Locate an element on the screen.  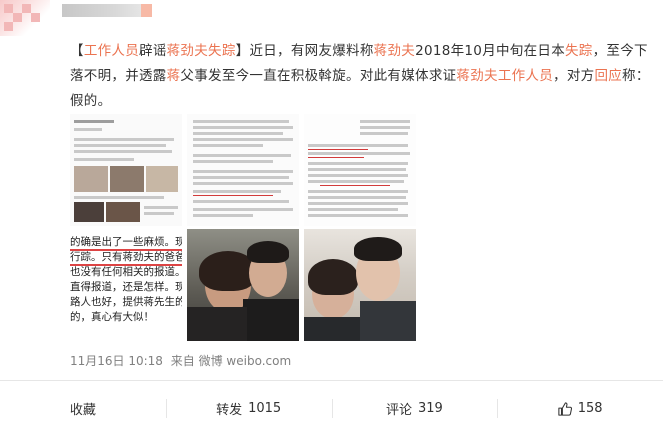
post-header is located at coordinates (331, 18).